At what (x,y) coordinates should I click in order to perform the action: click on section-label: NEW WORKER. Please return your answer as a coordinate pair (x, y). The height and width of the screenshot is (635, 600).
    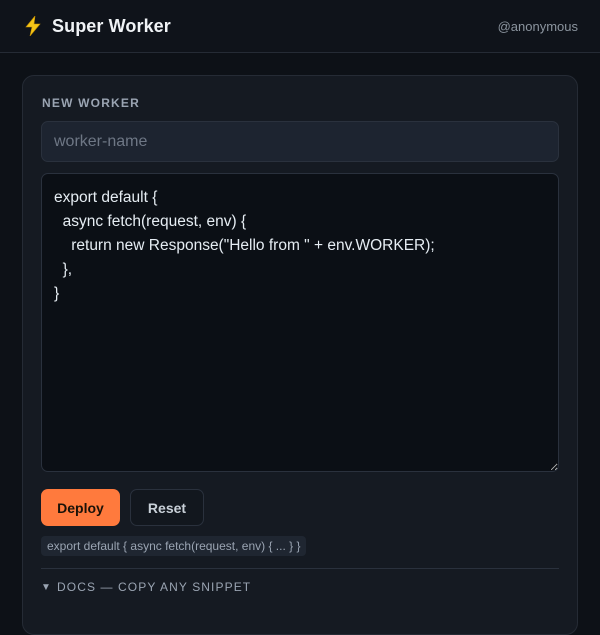
    Looking at the image, I should click on (91, 103).